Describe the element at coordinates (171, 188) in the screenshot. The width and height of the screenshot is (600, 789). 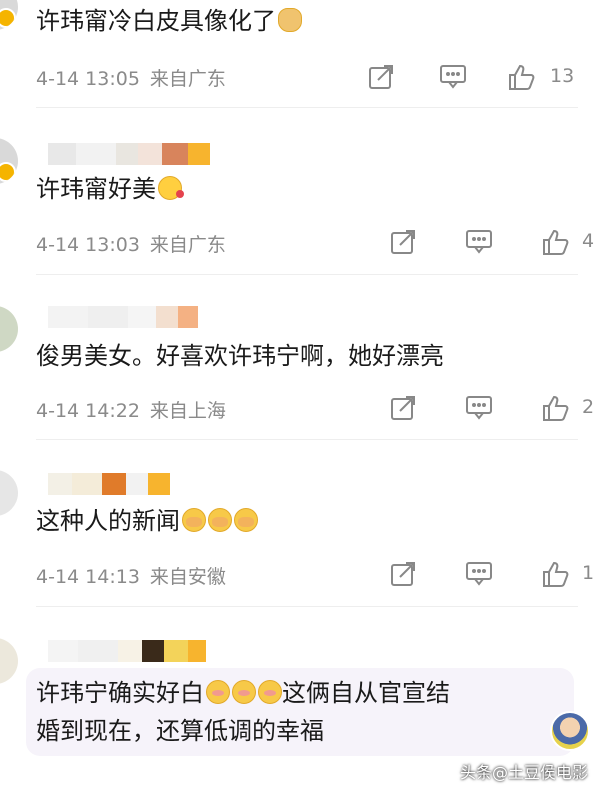
I see `kiss-emoji-icon` at that location.